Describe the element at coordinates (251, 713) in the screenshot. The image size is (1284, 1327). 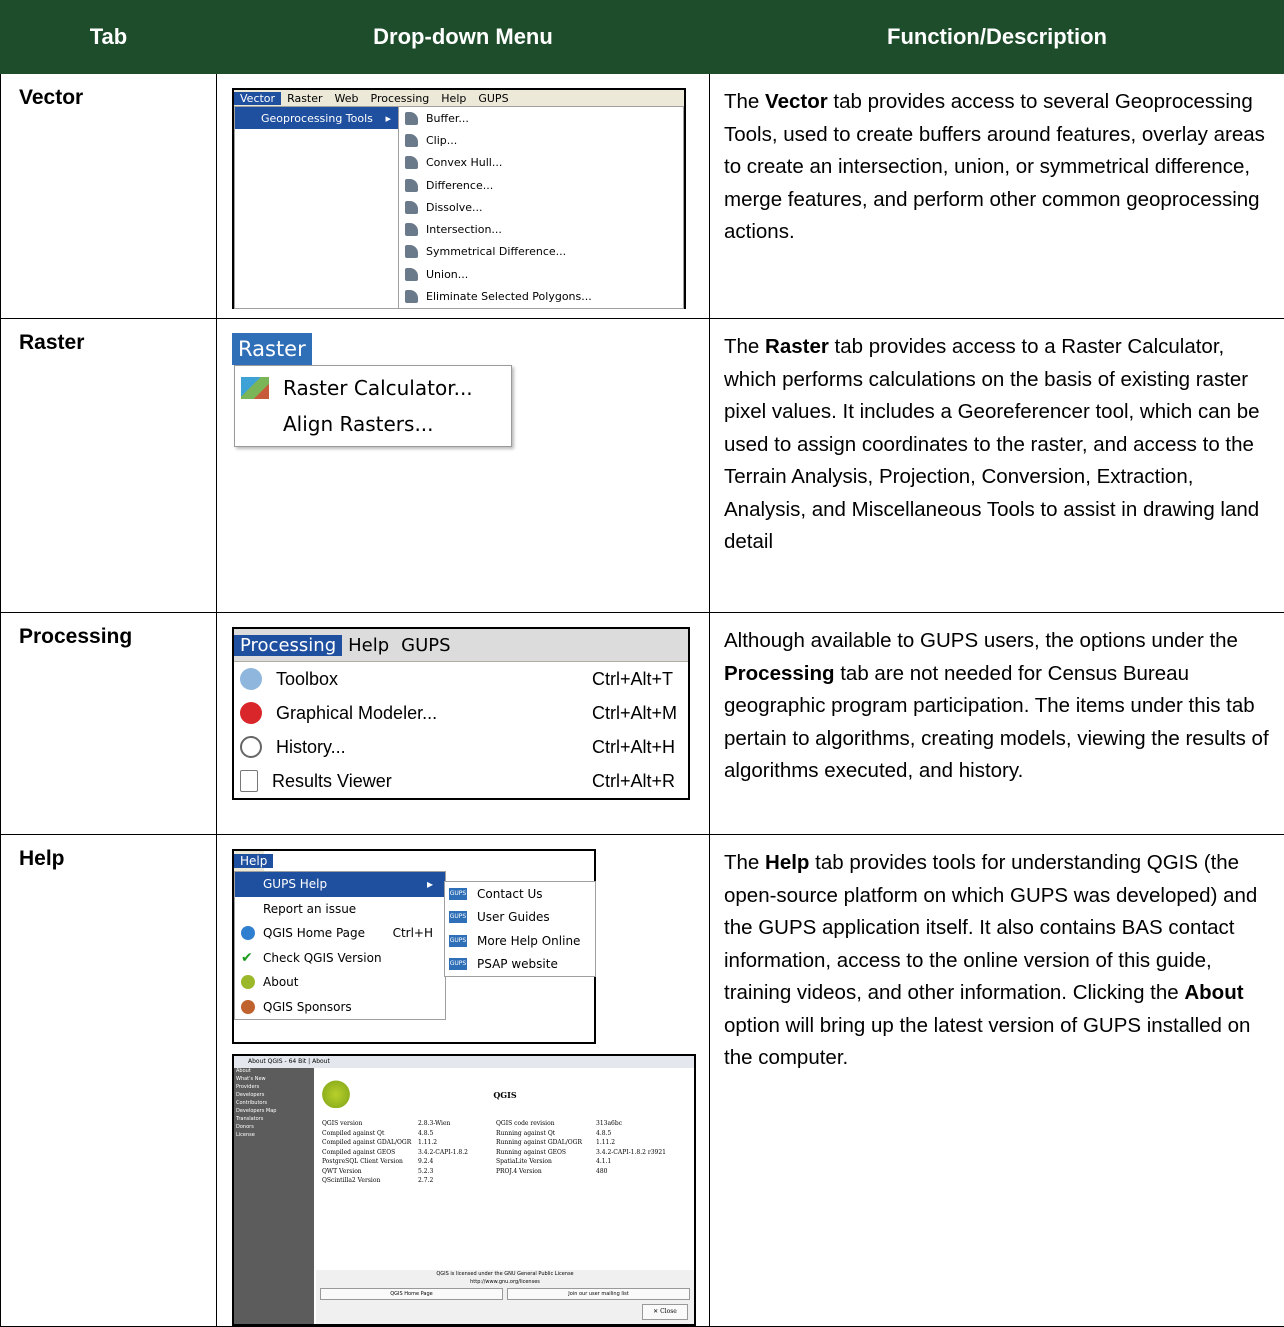
I see `gears-icon` at that location.